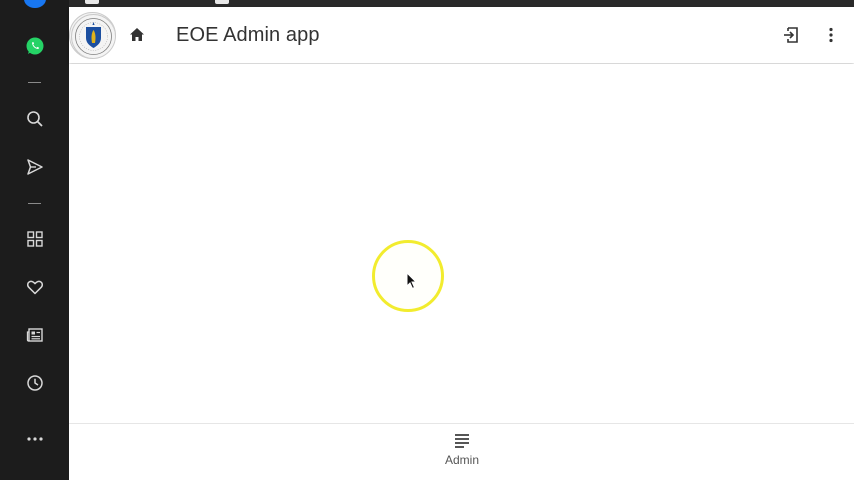 The height and width of the screenshot is (480, 854). What do you see at coordinates (35, 287) in the screenshot?
I see `heart-icon` at bounding box center [35, 287].